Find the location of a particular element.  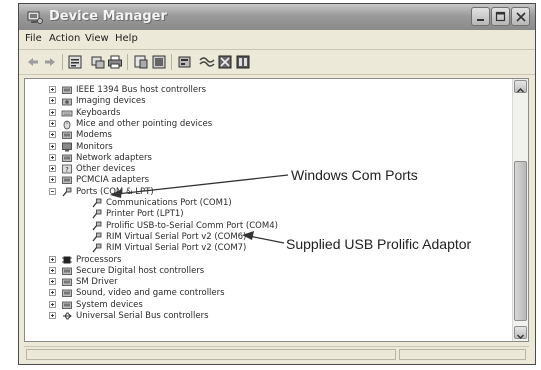

processor-icon is located at coordinates (67, 260).